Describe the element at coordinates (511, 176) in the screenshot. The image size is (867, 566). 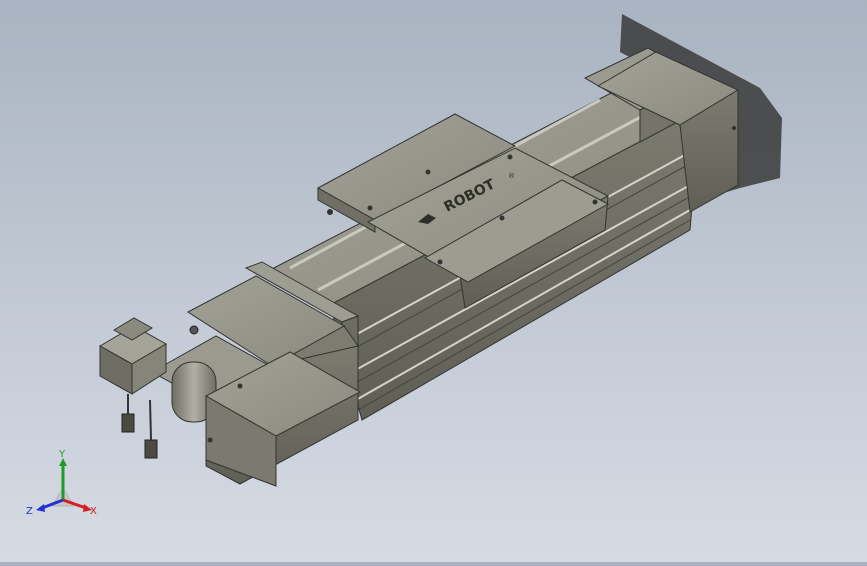
I see `brand-registered-mark: ®` at that location.